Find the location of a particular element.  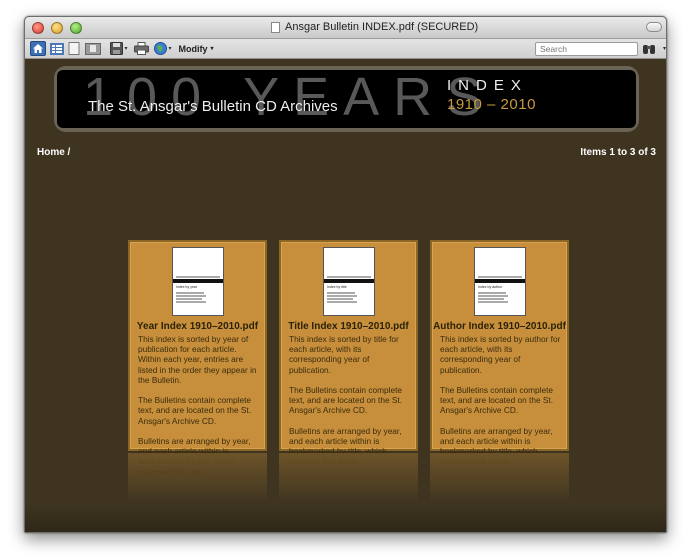

list-view-button is located at coordinates (56, 48).